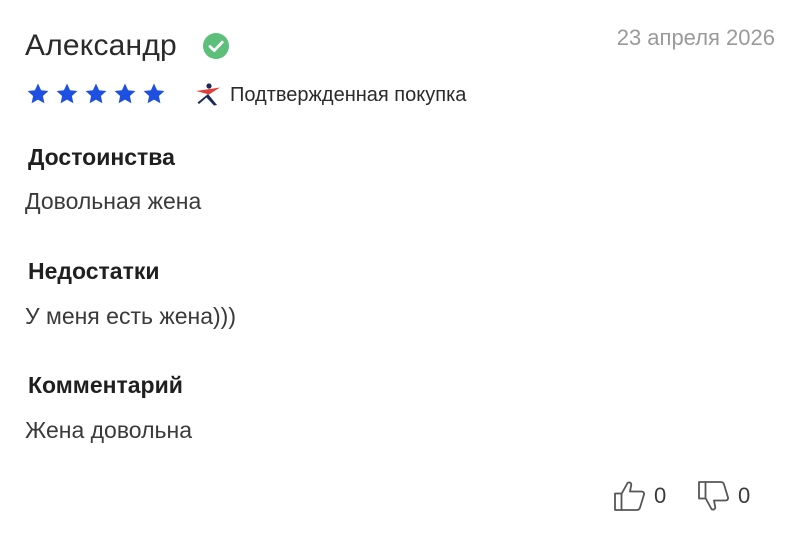 The image size is (800, 539). Describe the element at coordinates (660, 495) in the screenshot. I see `like-count: 0` at that location.